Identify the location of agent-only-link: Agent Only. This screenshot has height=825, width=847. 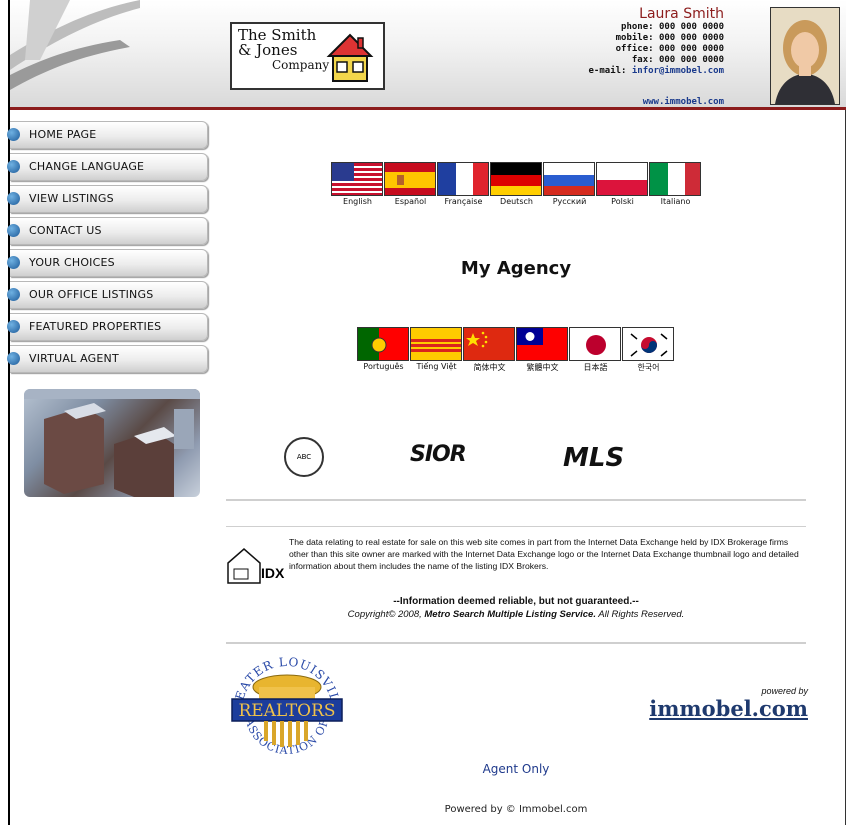
(516, 769).